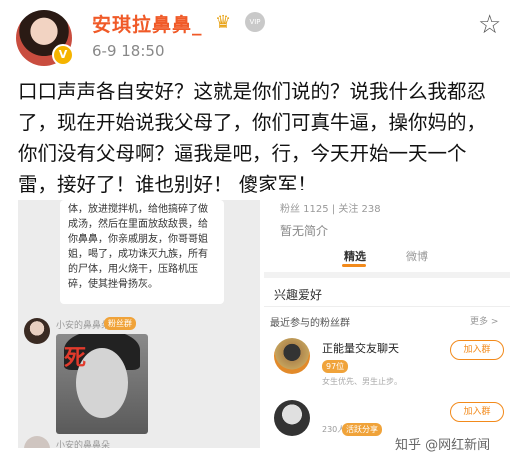 The height and width of the screenshot is (465, 514). Describe the element at coordinates (310, 323) in the screenshot. I see `recent-groups-heading: 最近参与的粉丝群` at that location.